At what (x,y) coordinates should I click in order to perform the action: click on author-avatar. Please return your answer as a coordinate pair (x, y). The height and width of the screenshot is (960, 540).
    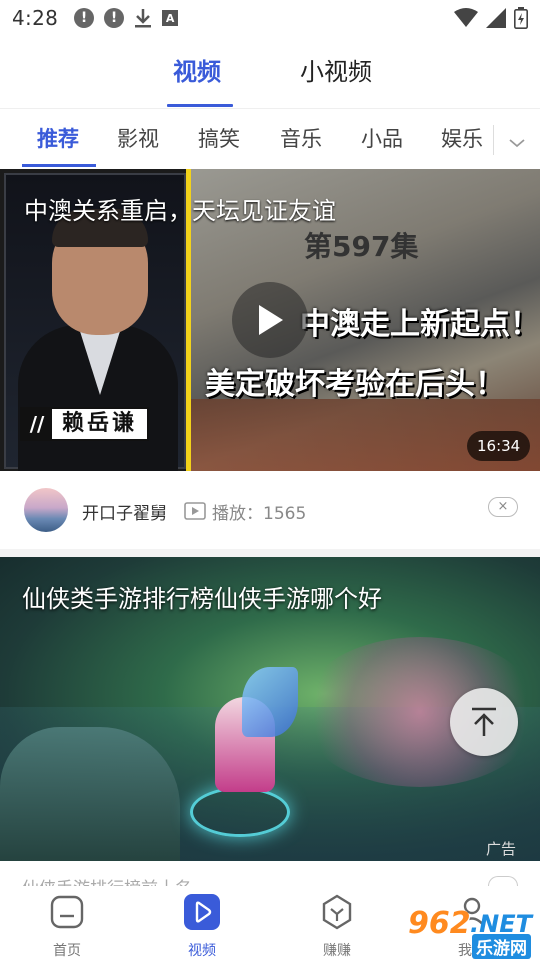
    Looking at the image, I should click on (46, 510).